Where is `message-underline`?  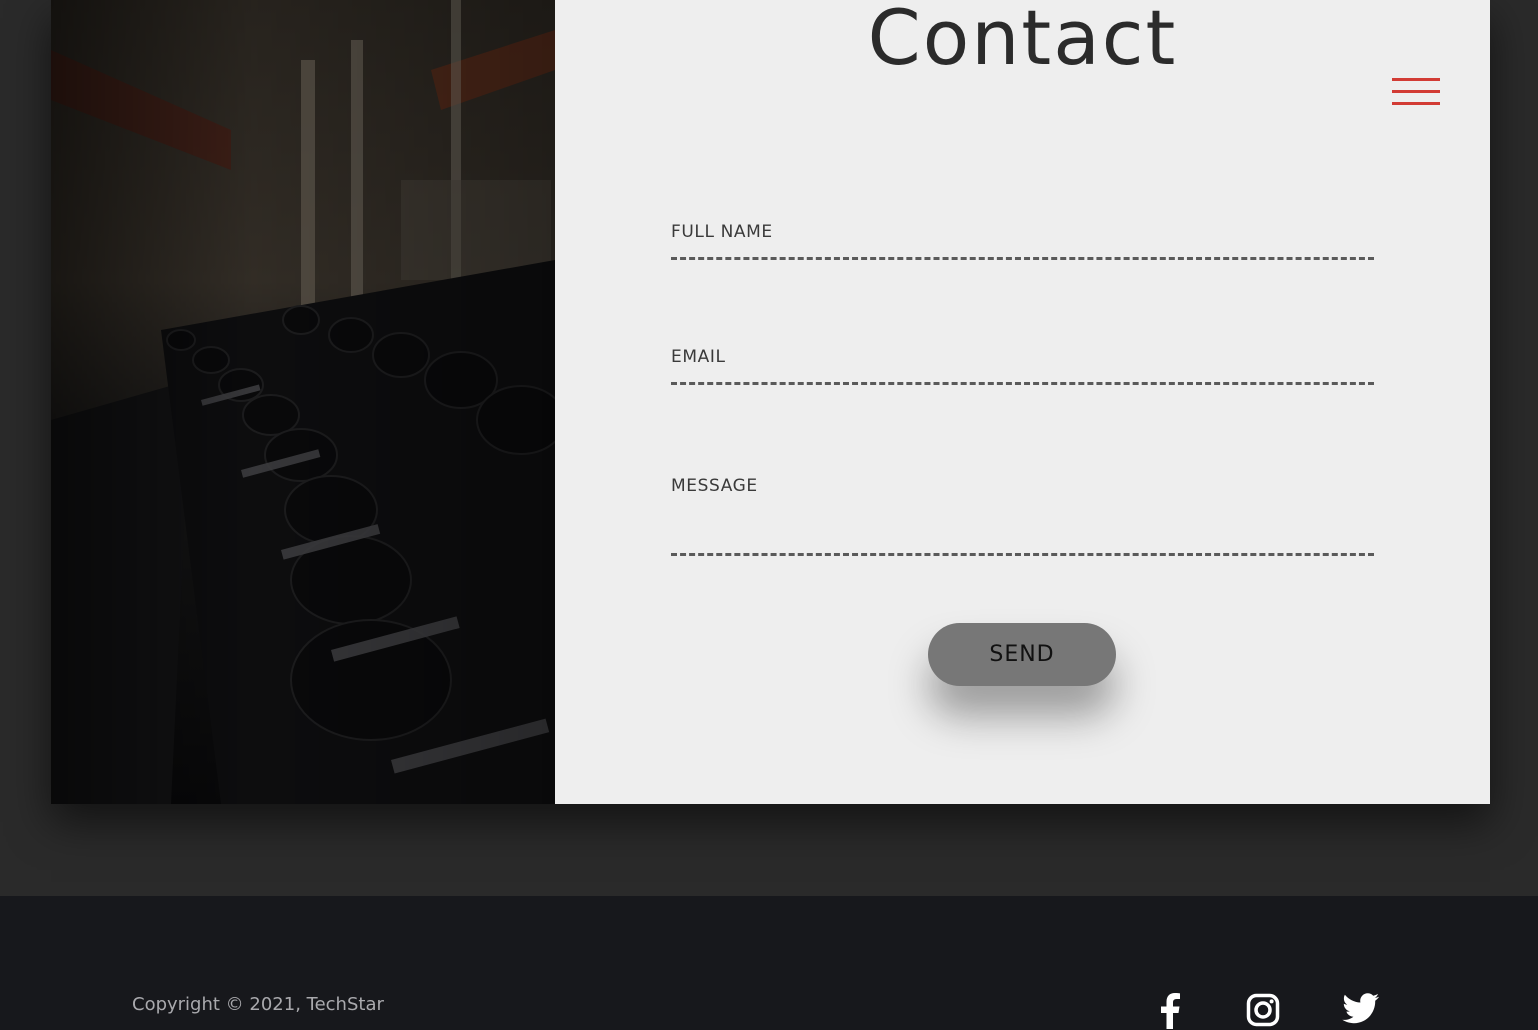 message-underline is located at coordinates (1022, 554).